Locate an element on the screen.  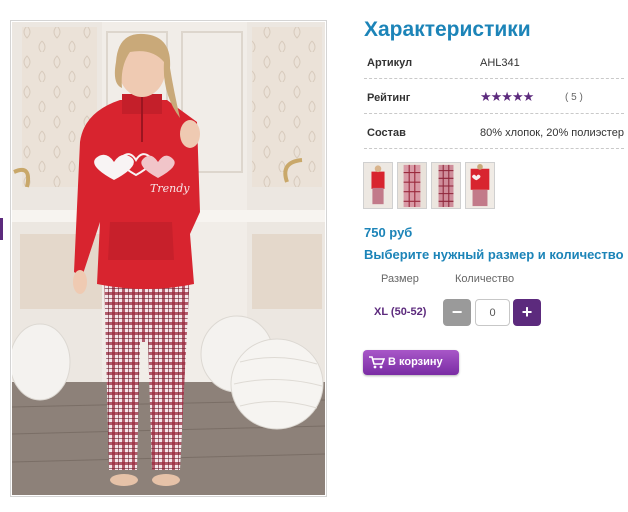
size-value: XL (50-52) is located at coordinates (400, 312).